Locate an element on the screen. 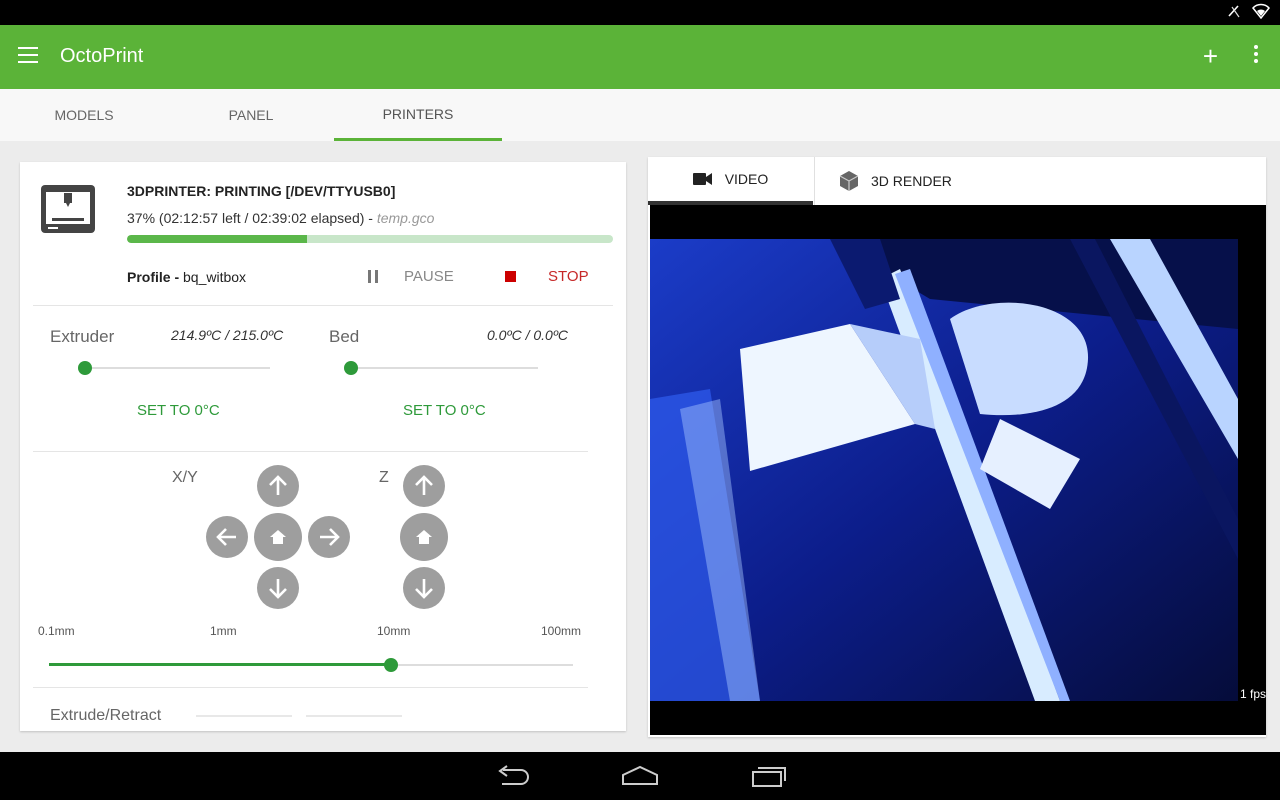 The width and height of the screenshot is (1280, 800). stop-label: STOP is located at coordinates (568, 276).